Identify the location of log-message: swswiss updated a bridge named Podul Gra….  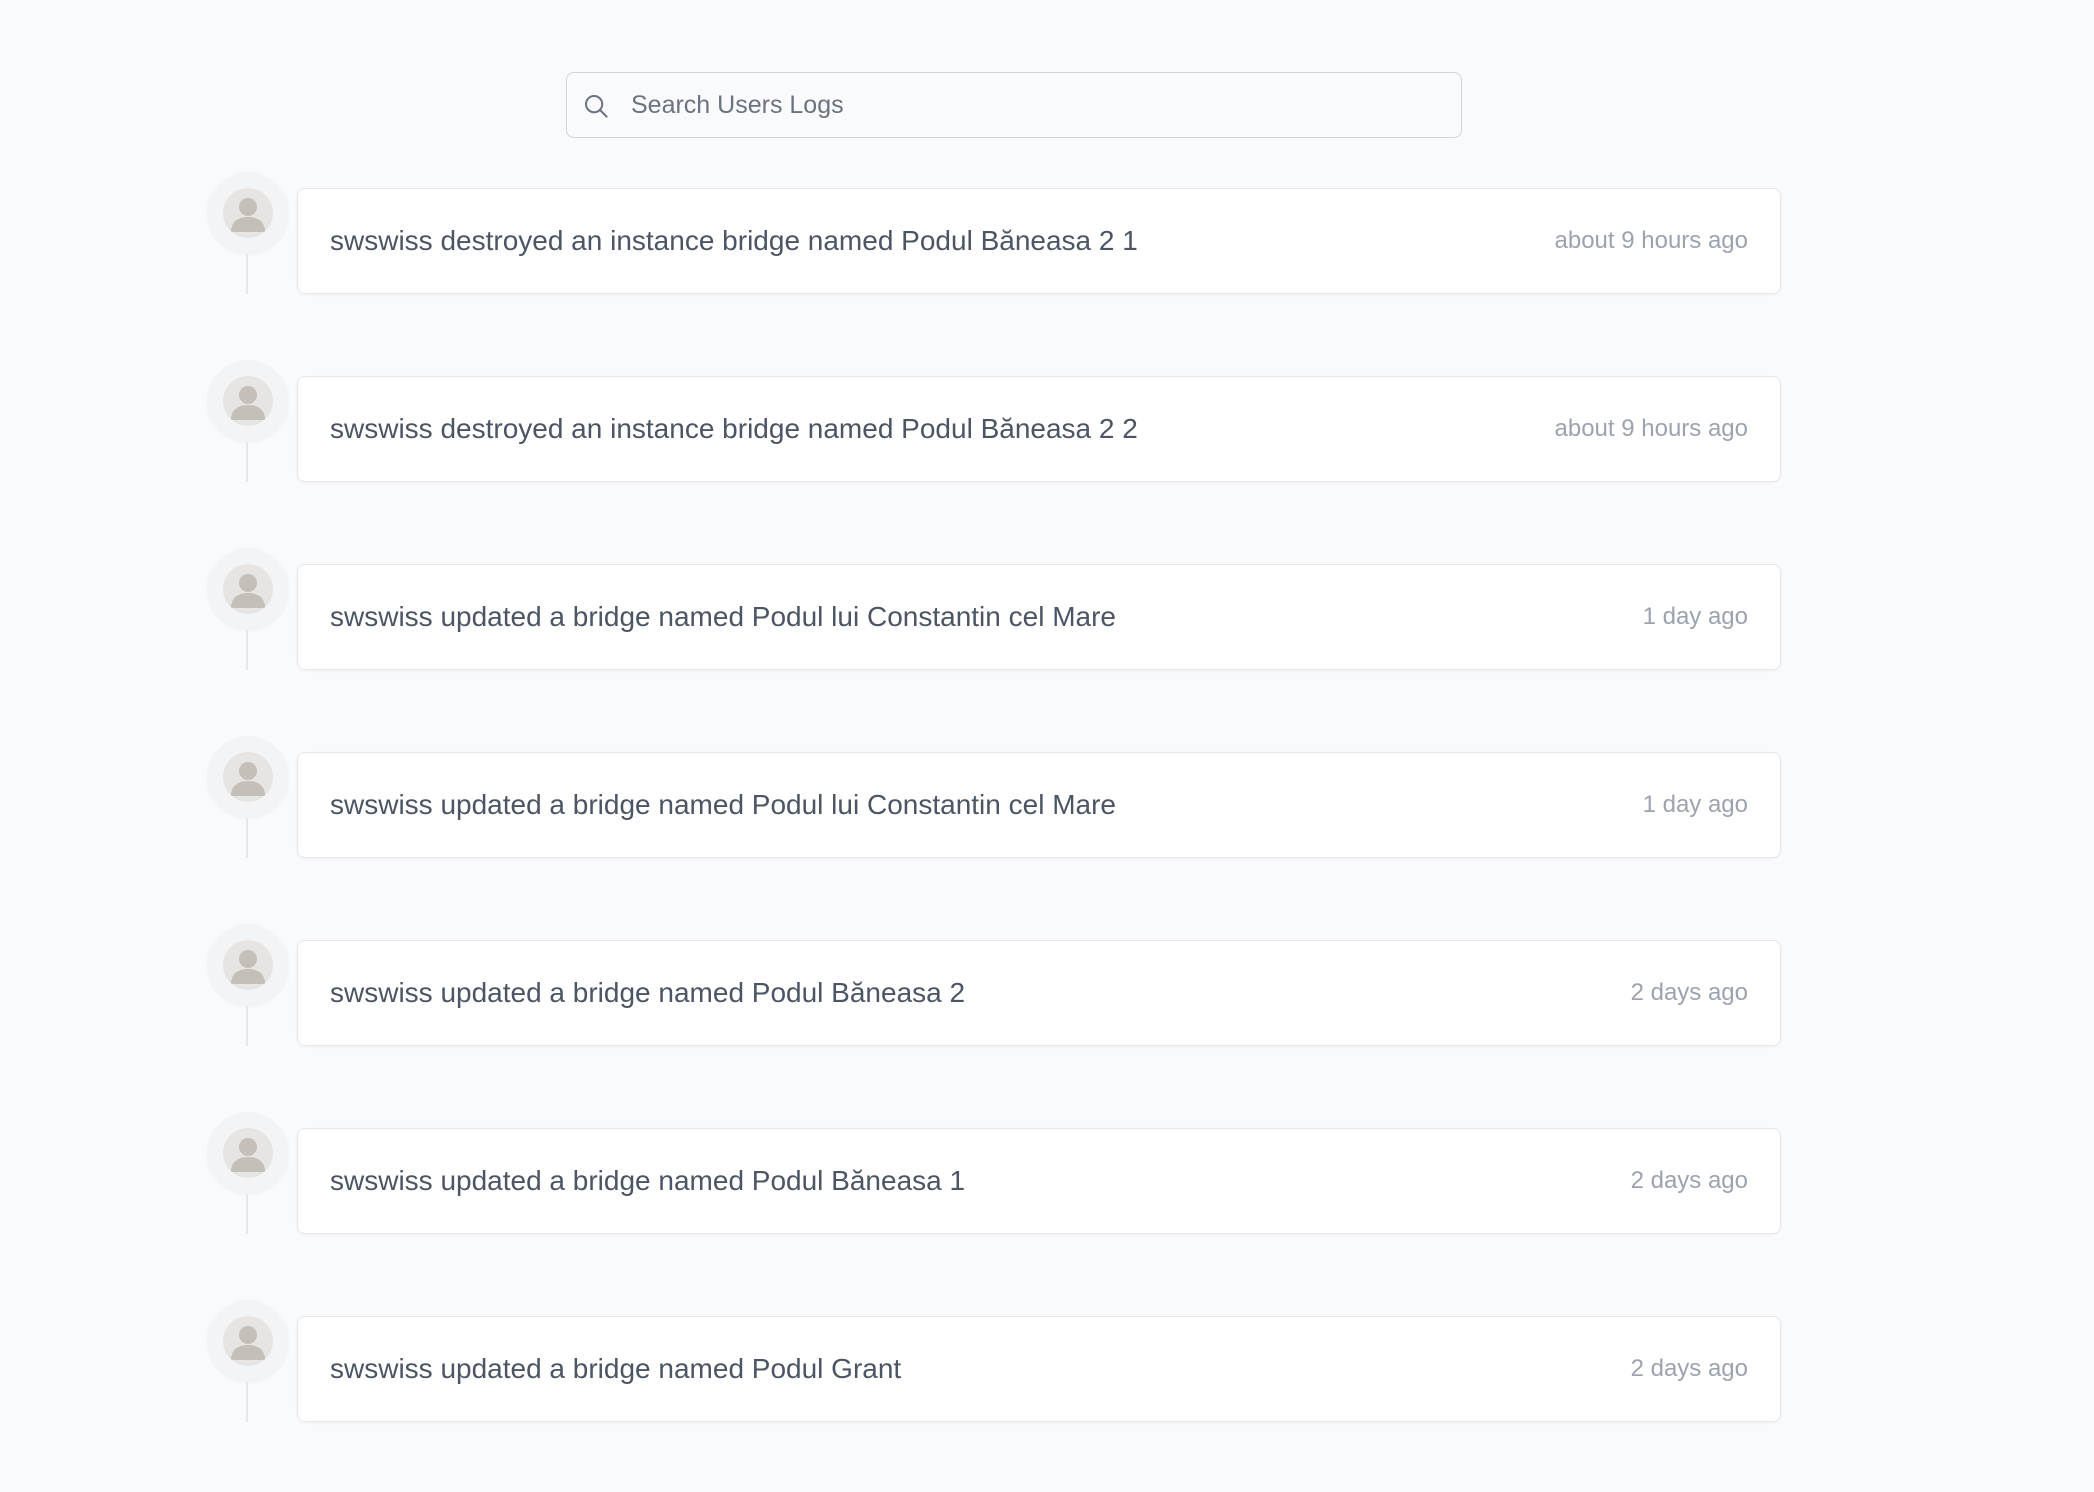
(616, 1368).